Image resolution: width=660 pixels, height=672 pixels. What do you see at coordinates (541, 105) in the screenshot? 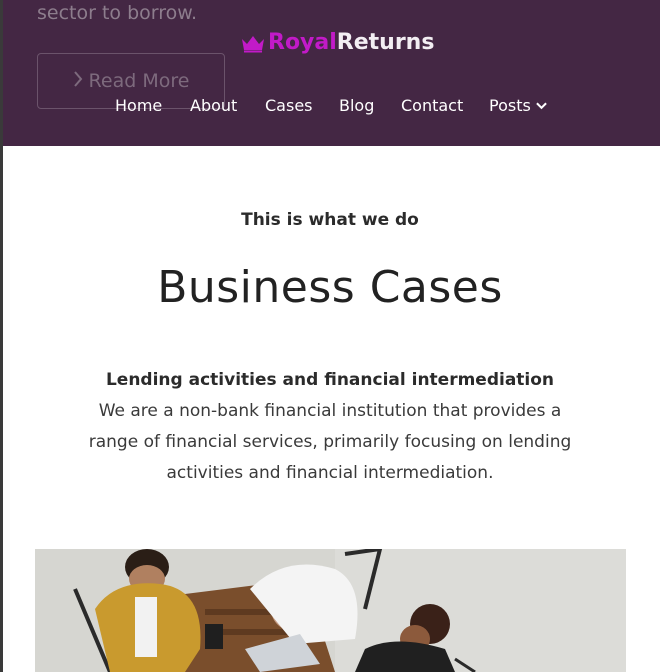
I see `chevron-down-icon` at bounding box center [541, 105].